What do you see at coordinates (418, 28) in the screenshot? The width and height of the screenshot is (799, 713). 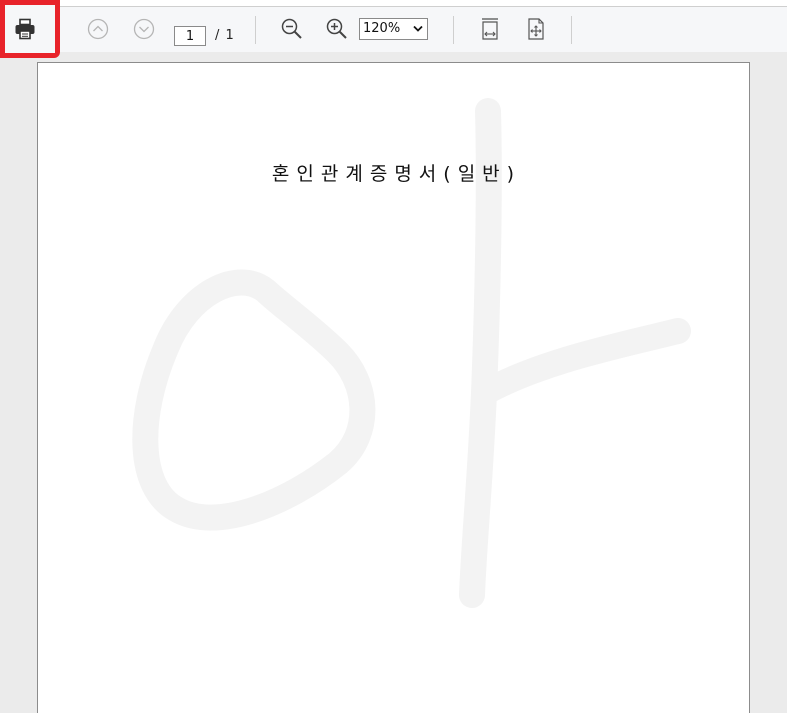 I see `zoom-dropdown-arrow-icon` at bounding box center [418, 28].